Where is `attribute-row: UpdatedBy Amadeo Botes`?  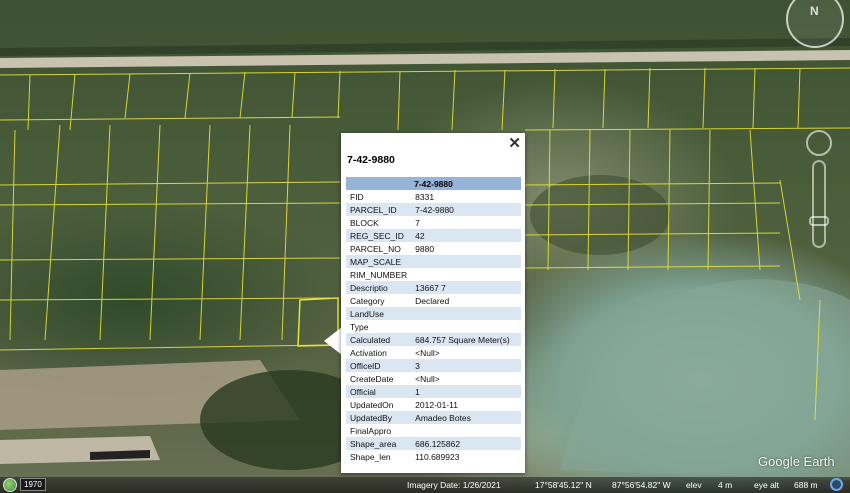 attribute-row: UpdatedBy Amadeo Botes is located at coordinates (433, 417).